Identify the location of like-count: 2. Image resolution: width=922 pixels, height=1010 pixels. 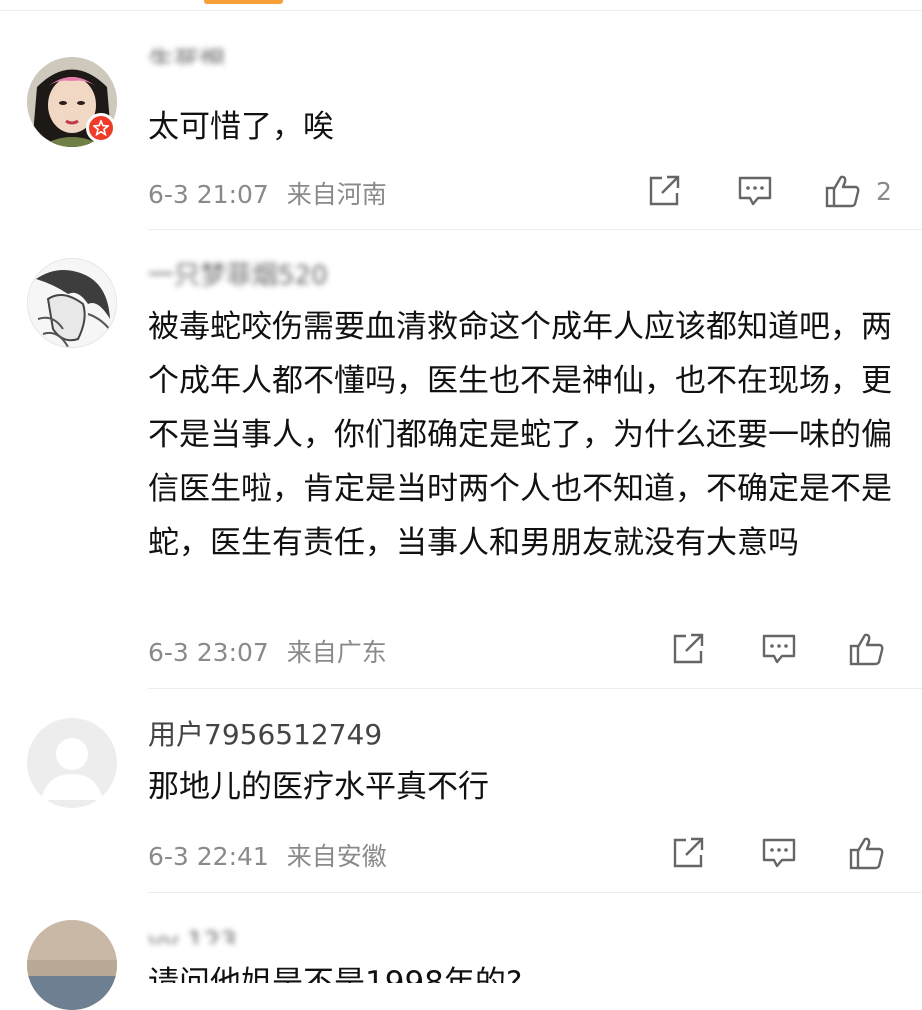
(884, 191).